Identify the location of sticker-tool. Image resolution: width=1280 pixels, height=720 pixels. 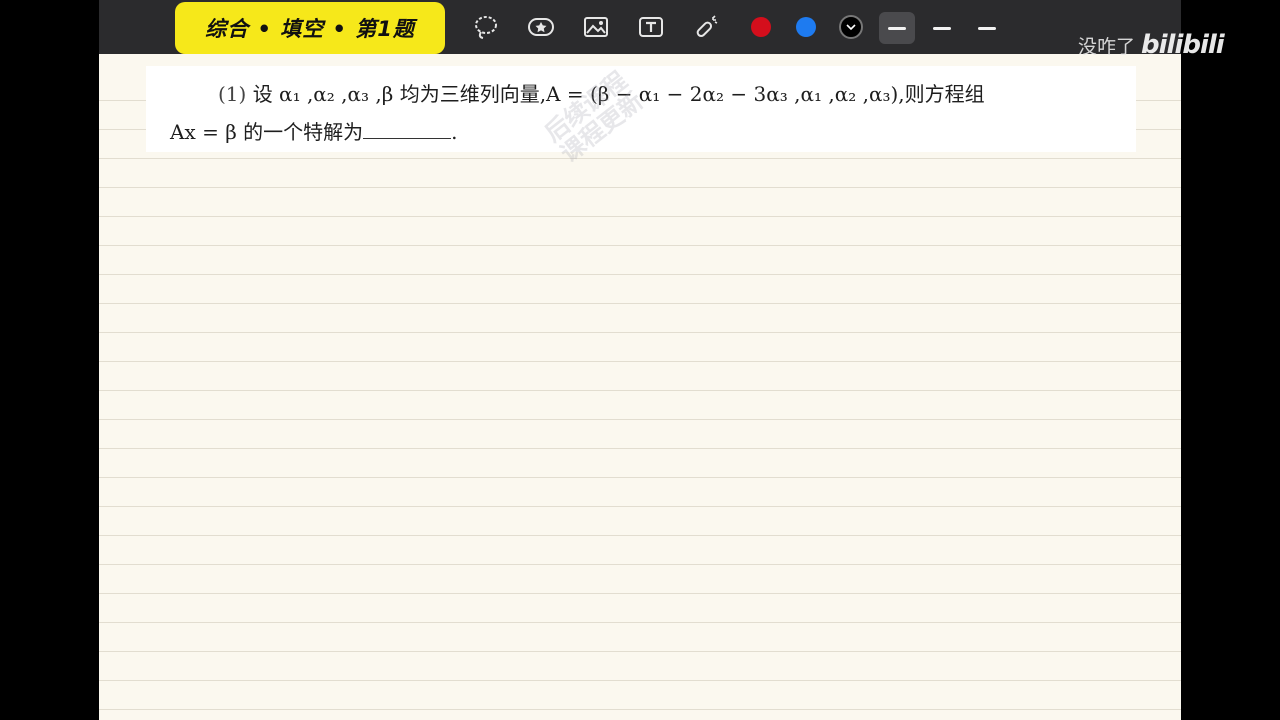
(541, 27).